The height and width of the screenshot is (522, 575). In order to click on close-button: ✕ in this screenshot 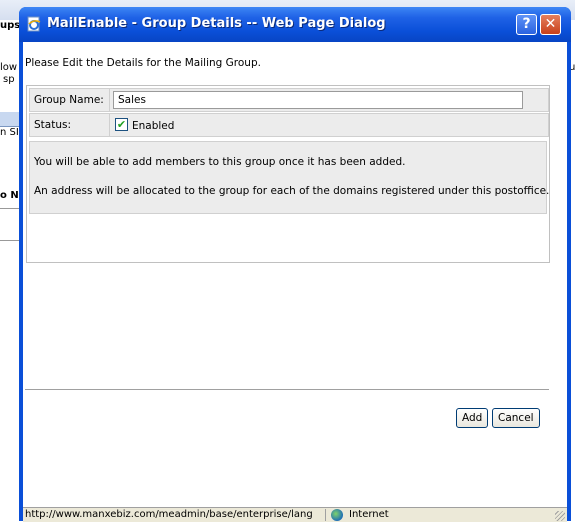, I will do `click(550, 24)`.